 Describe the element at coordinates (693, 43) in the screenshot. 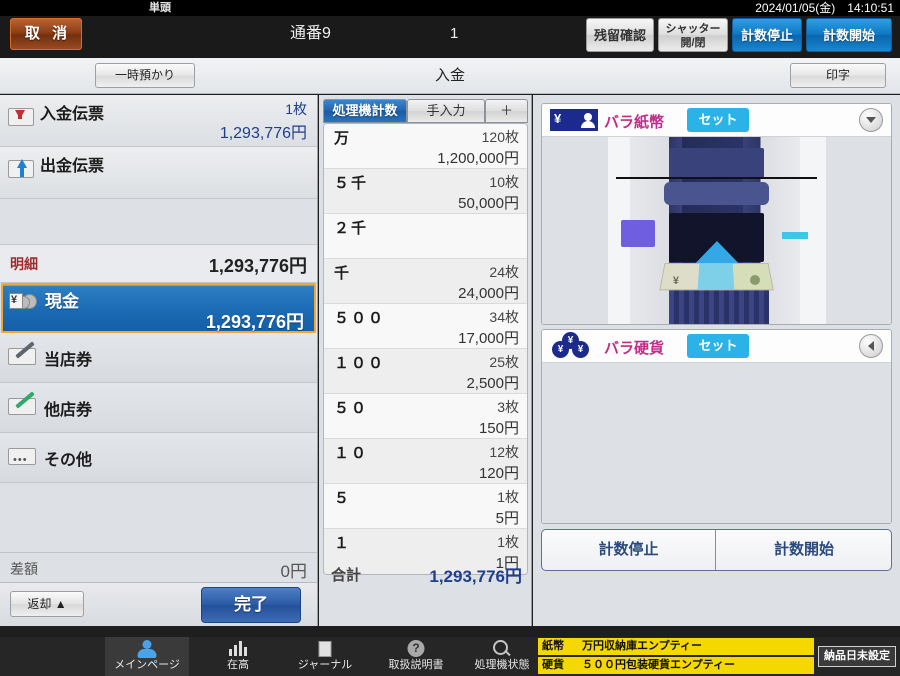

I see `shutter-label-line2: 開/閉` at that location.